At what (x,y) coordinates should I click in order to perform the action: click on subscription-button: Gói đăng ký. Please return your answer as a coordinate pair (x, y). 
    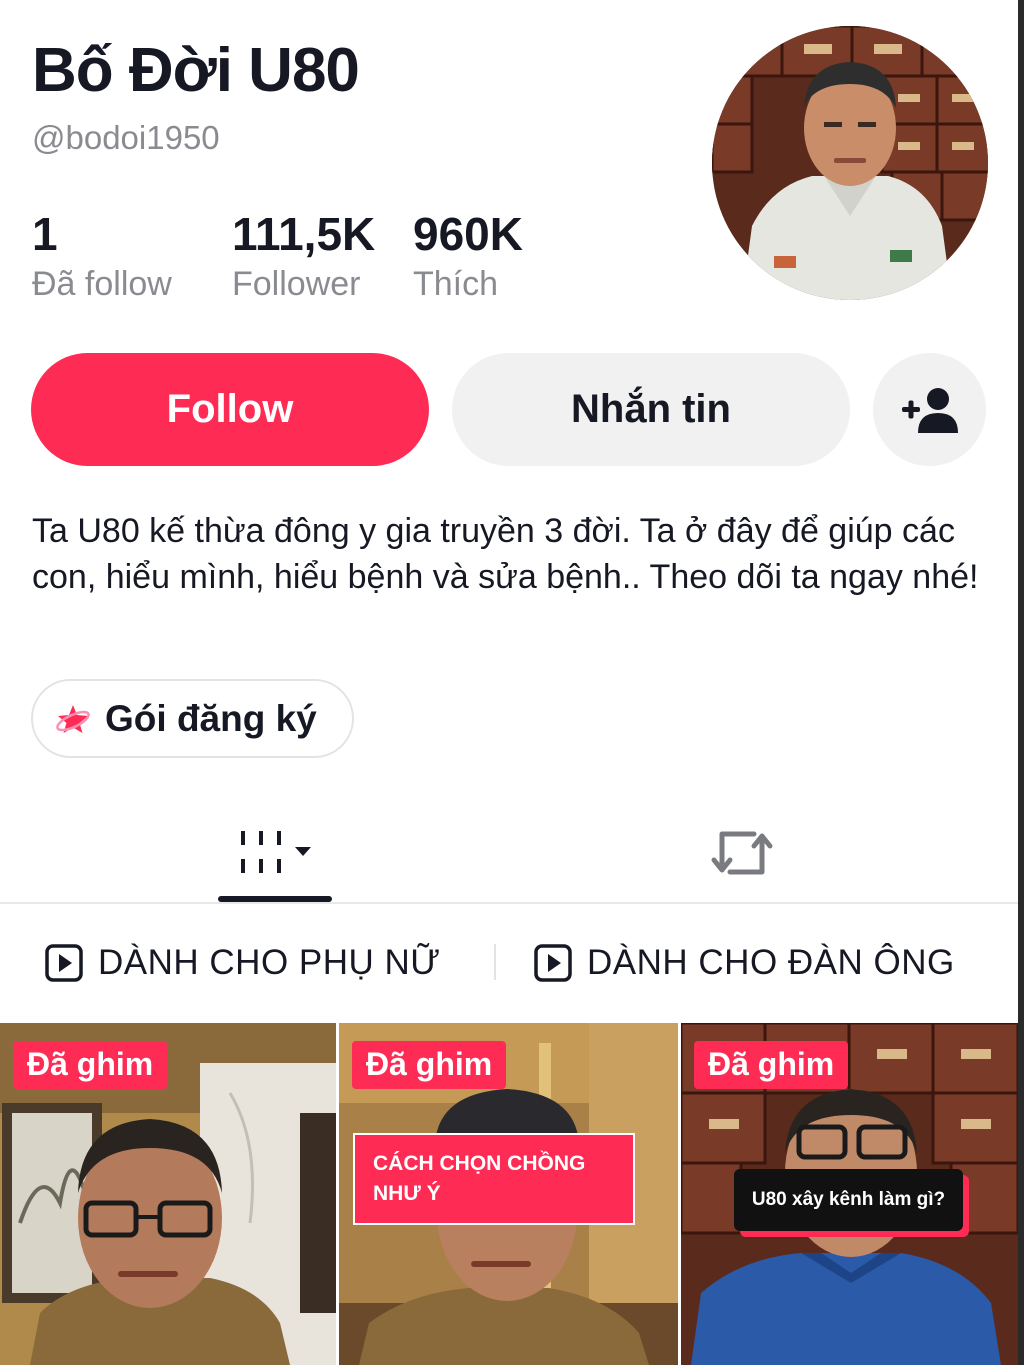
    Looking at the image, I should click on (192, 718).